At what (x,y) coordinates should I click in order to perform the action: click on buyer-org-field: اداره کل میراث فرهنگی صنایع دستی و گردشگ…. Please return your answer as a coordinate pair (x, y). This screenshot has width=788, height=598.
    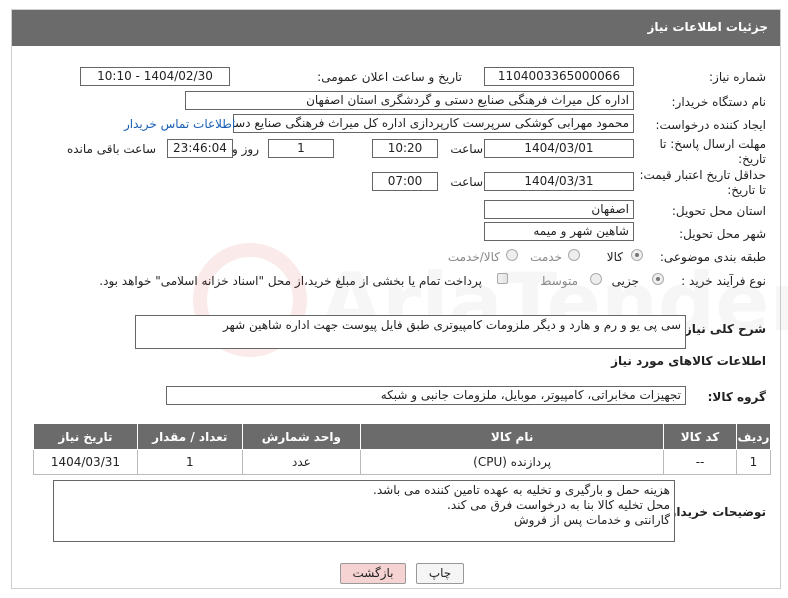
    Looking at the image, I should click on (409, 100).